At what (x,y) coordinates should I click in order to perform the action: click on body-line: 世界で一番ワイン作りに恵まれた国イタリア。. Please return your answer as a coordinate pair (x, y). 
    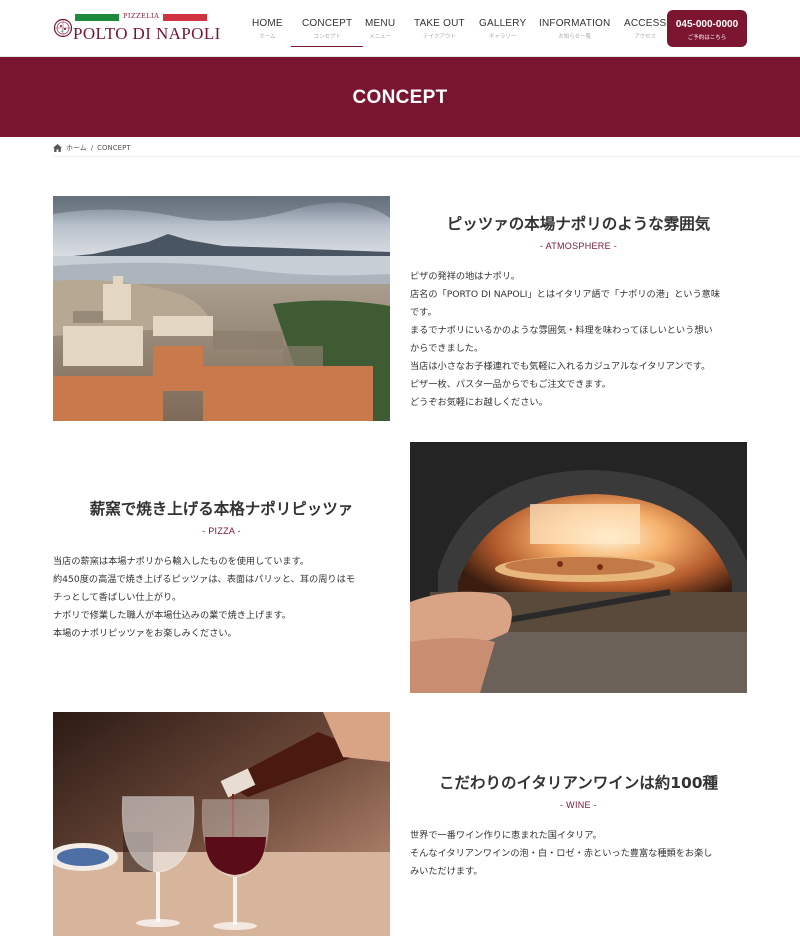
    Looking at the image, I should click on (506, 835).